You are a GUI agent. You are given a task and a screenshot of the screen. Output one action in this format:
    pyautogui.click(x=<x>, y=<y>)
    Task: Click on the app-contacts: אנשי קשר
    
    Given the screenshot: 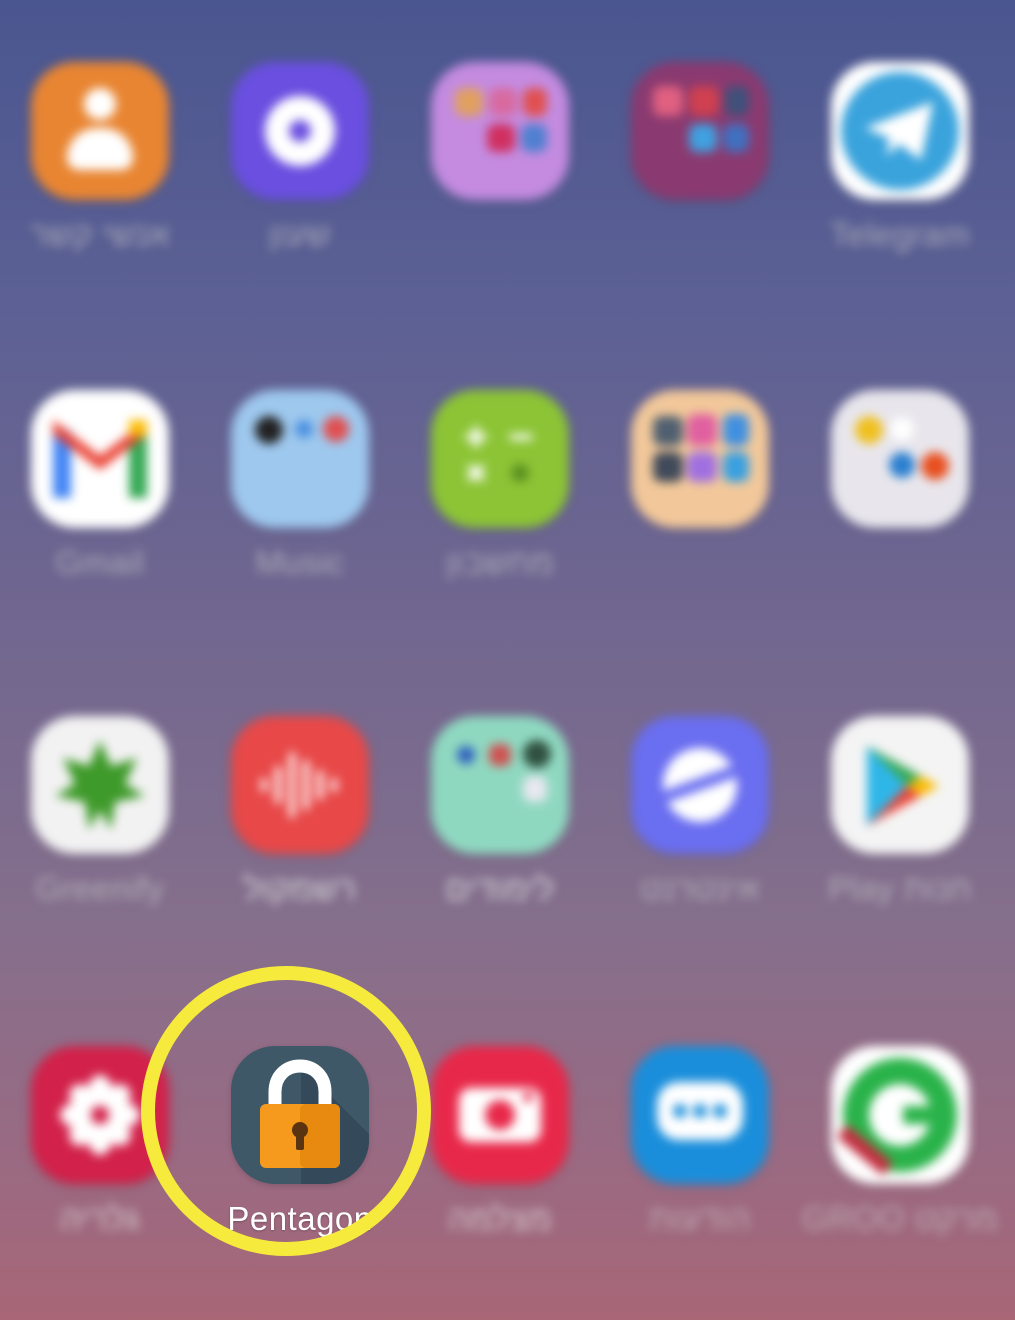 What is the action you would take?
    pyautogui.click(x=100, y=172)
    